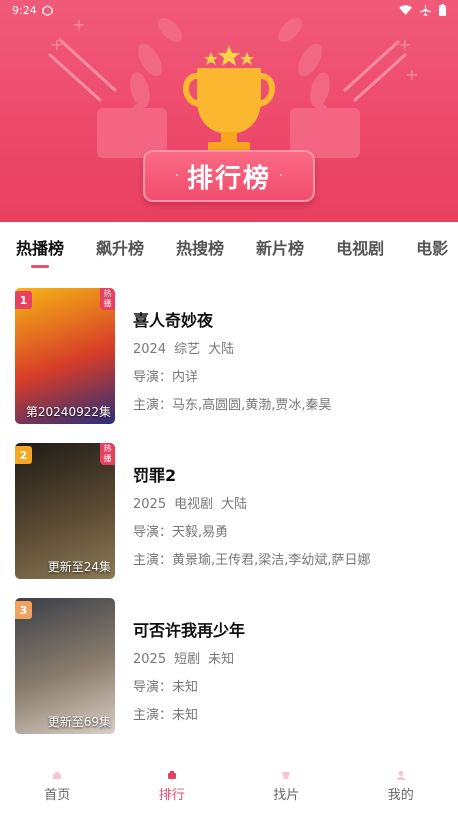  Describe the element at coordinates (150, 349) in the screenshot. I see `item-year: 2024` at that location.